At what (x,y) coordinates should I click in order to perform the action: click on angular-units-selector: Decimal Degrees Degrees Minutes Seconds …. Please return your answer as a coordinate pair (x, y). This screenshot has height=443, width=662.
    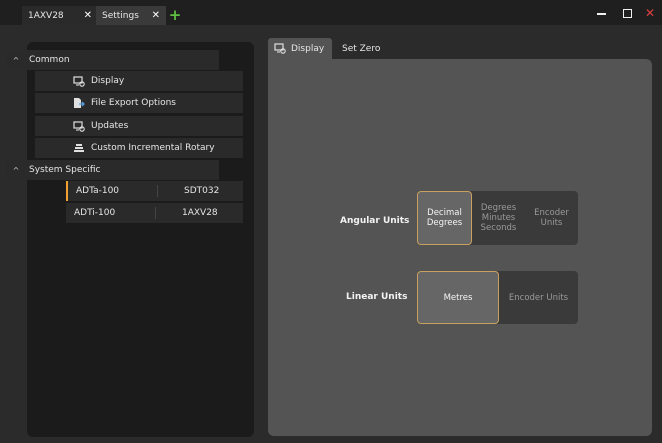
    Looking at the image, I should click on (497, 218).